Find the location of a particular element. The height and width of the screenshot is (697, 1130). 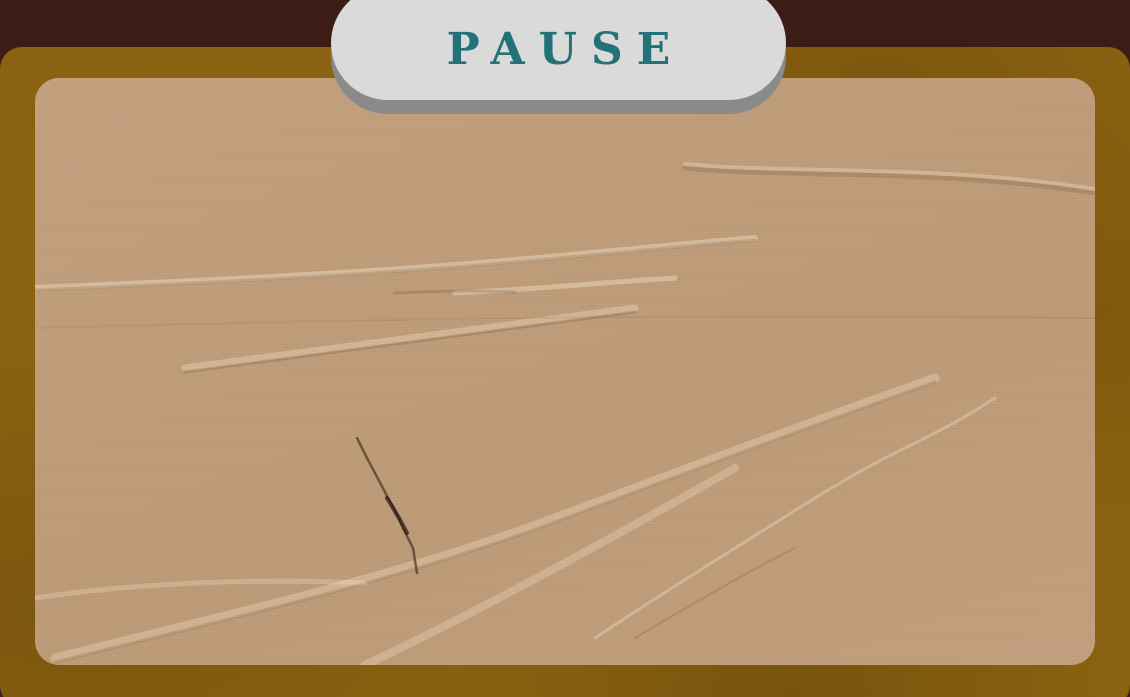

pause-title: PAUSE is located at coordinates (565, 49).